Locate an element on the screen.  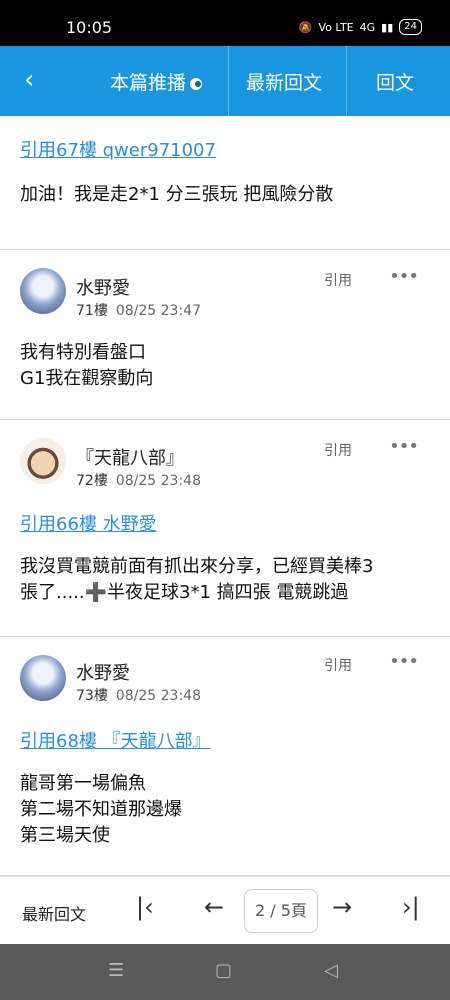
toggle-dot-icon is located at coordinates (196, 83).